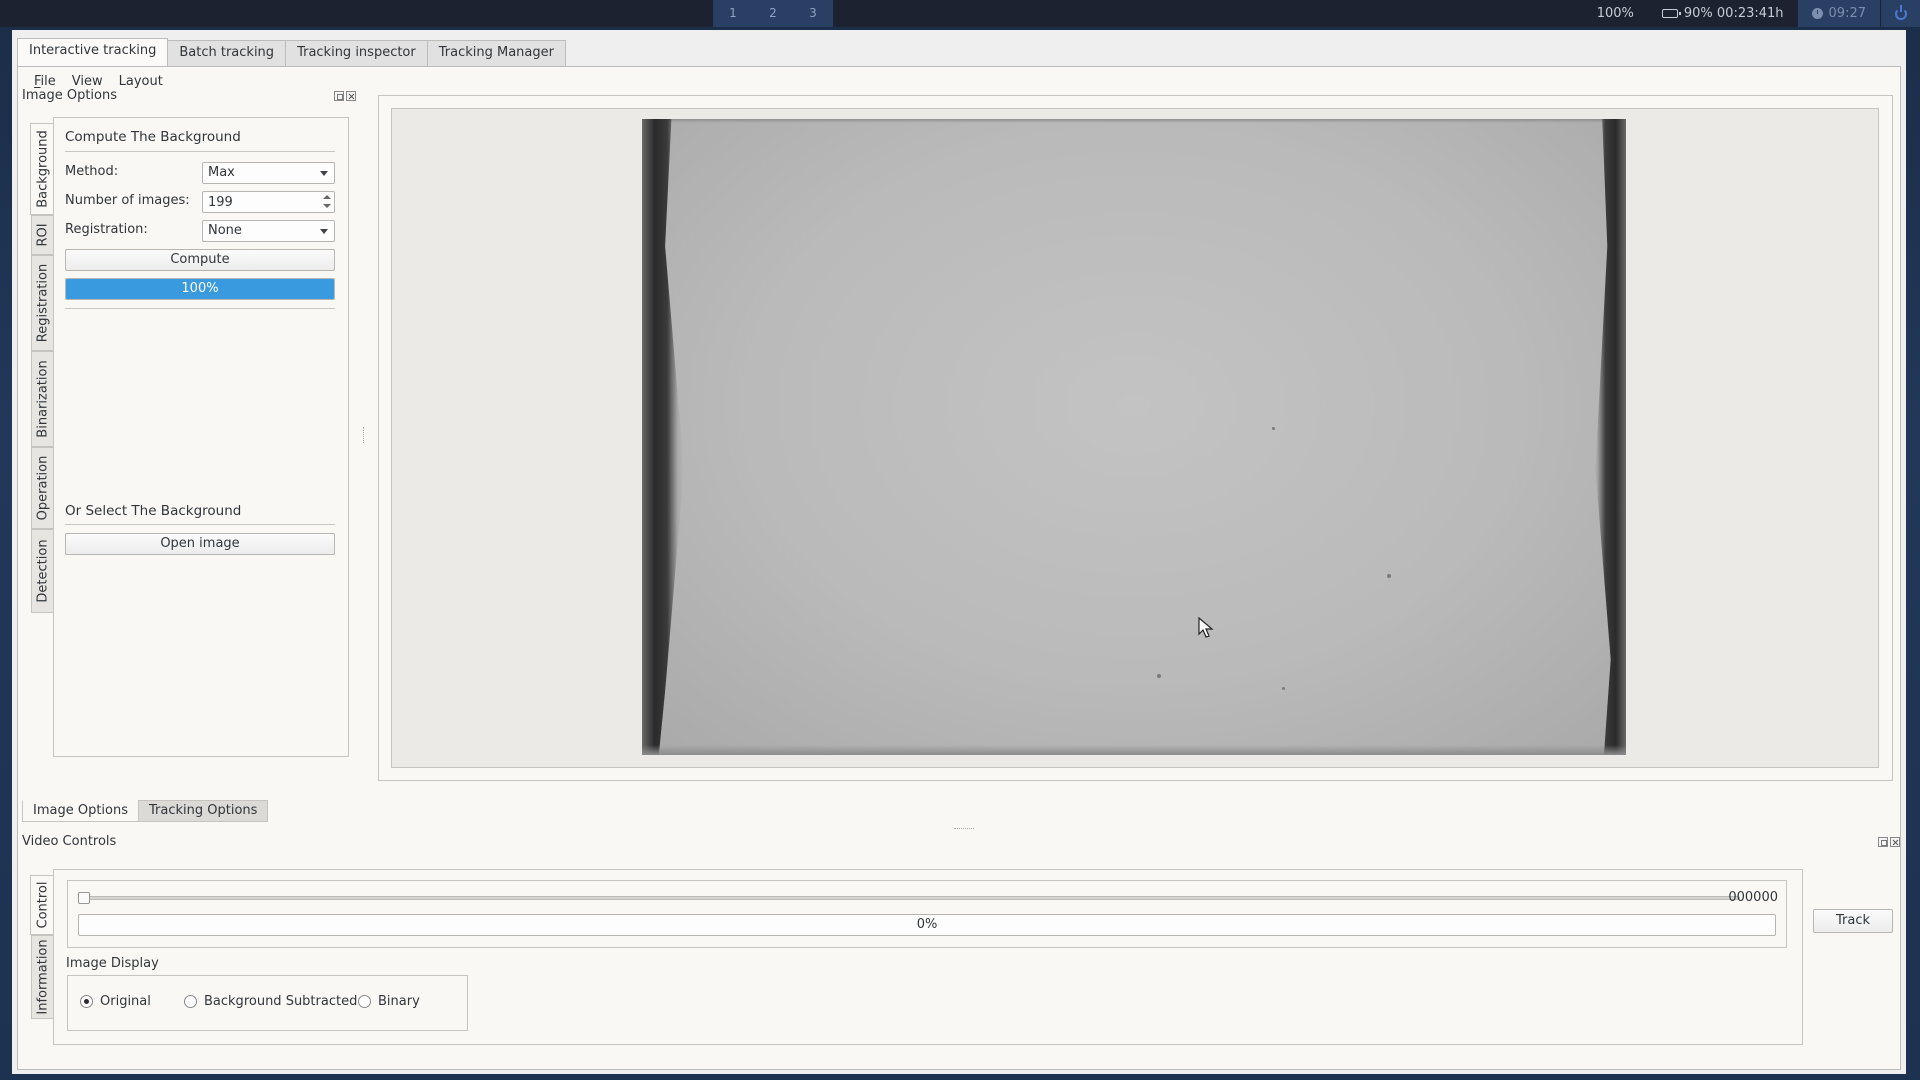  I want to click on battery-icon, so click(1671, 13).